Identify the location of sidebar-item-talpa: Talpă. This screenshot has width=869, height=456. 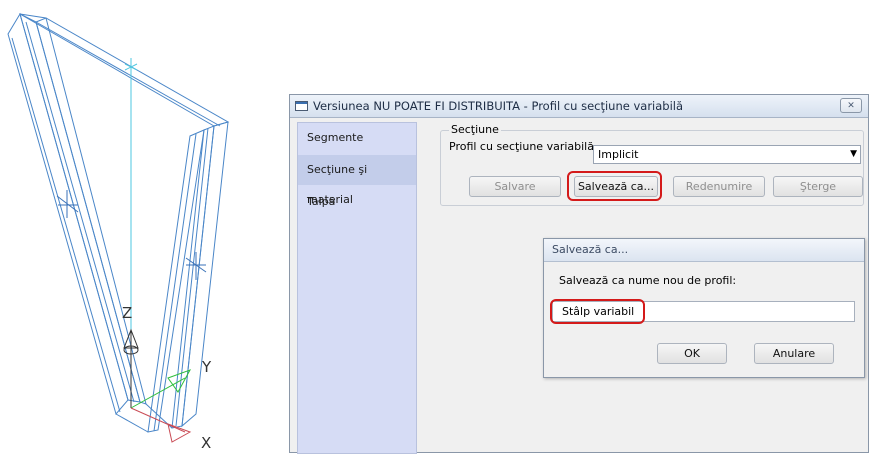
(357, 202).